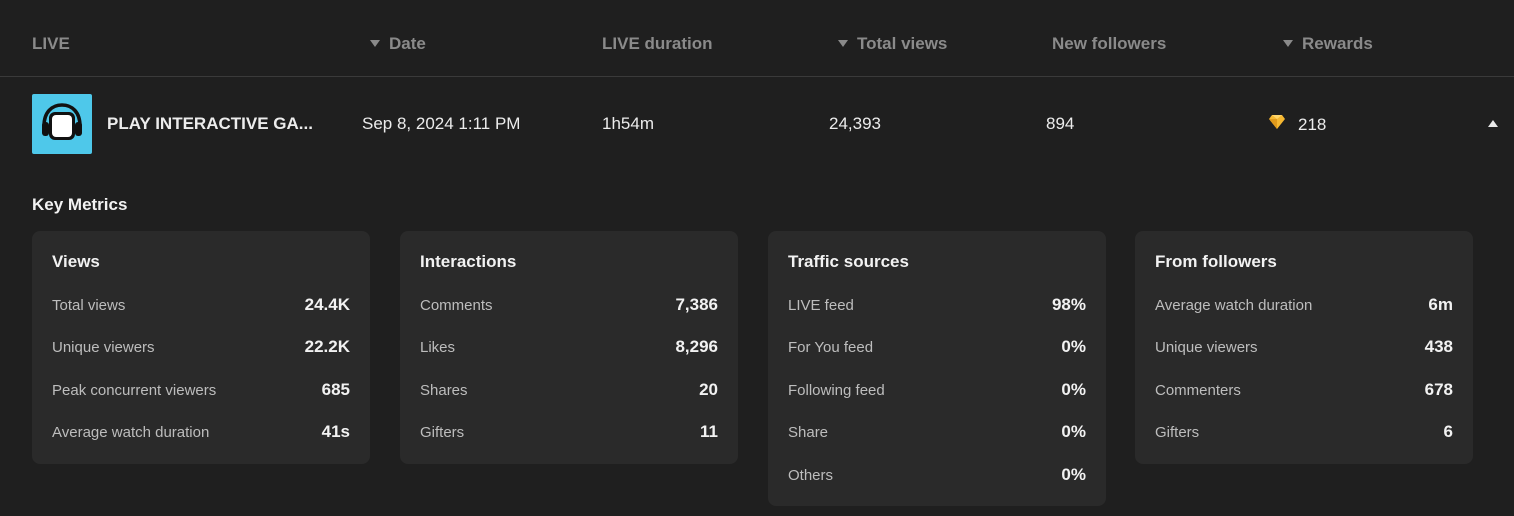 This screenshot has width=1514, height=516. I want to click on metric-value: 6m, so click(1440, 304).